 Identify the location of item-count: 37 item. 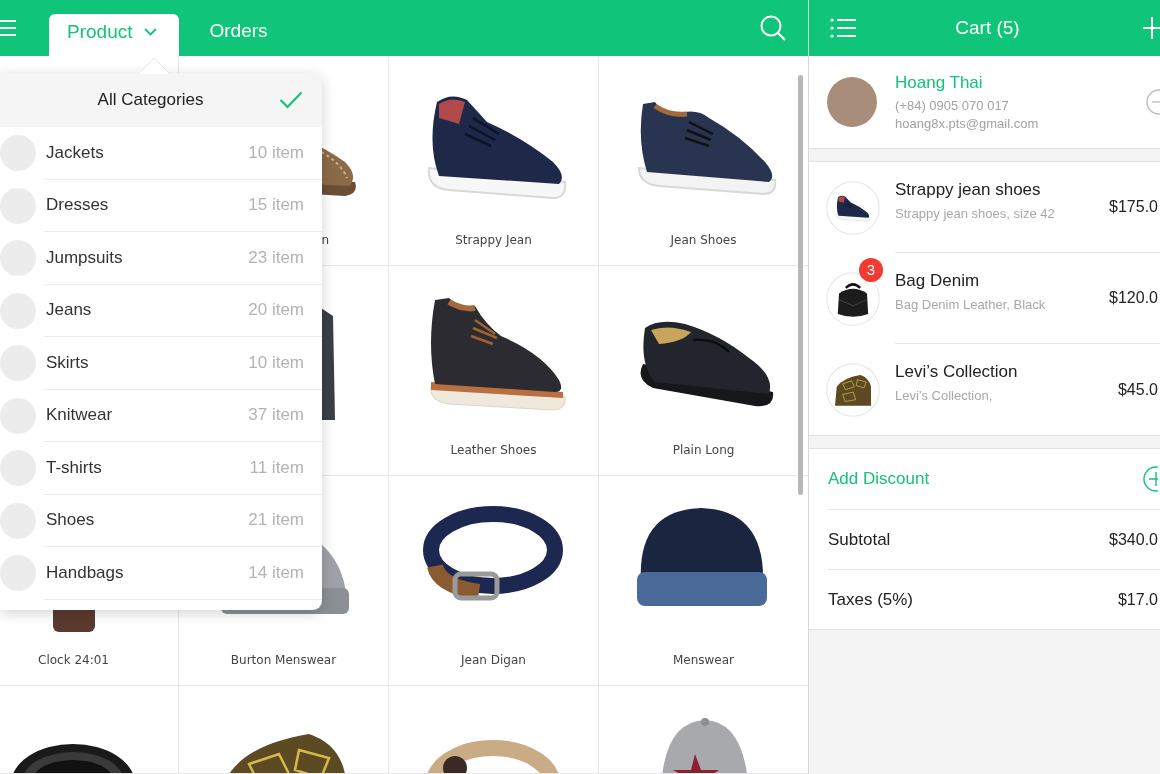
(276, 415).